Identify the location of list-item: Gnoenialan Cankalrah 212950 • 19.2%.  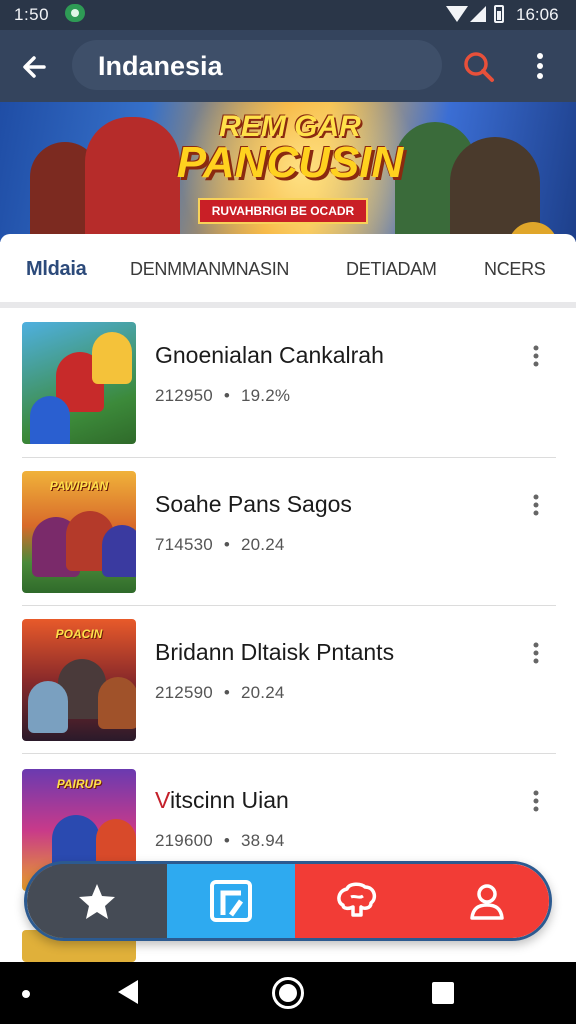
(288, 383).